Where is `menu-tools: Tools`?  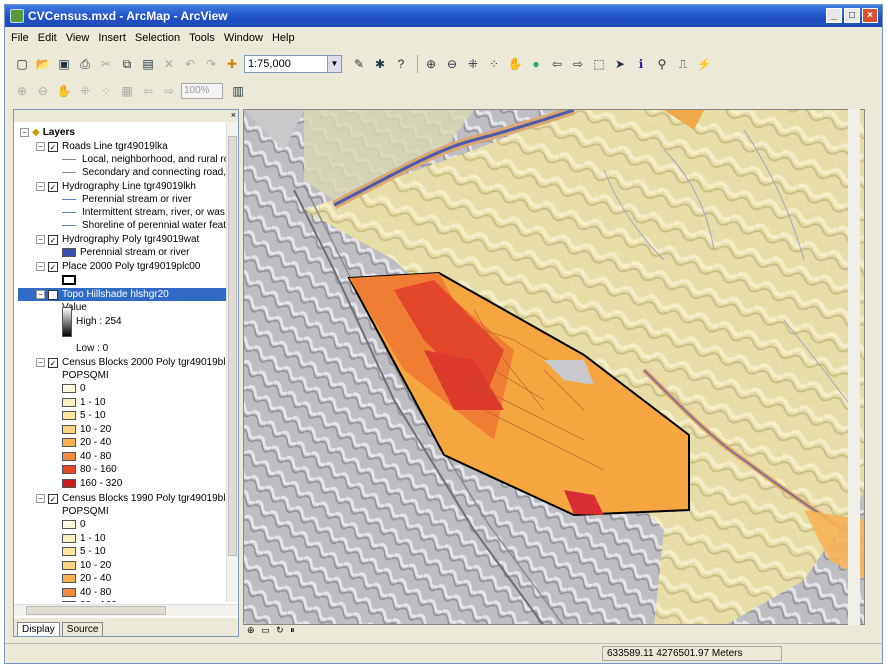
menu-tools: Tools is located at coordinates (202, 38).